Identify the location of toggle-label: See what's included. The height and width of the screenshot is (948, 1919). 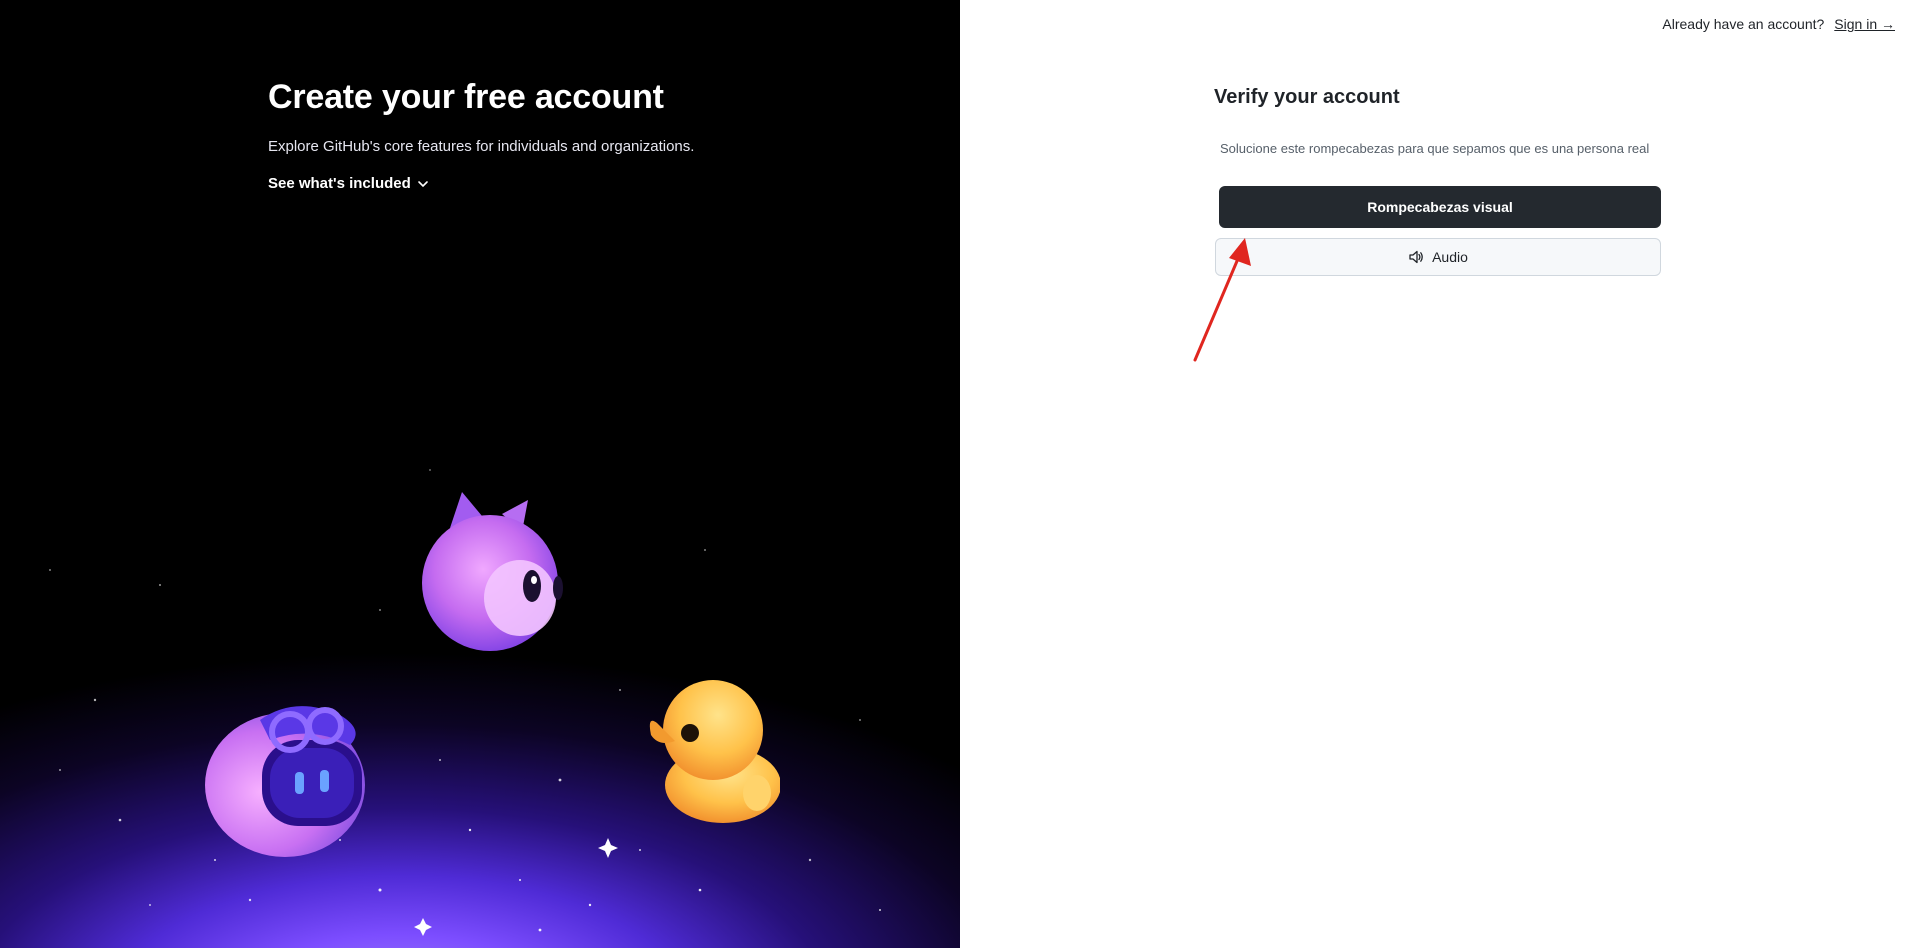
(339, 183).